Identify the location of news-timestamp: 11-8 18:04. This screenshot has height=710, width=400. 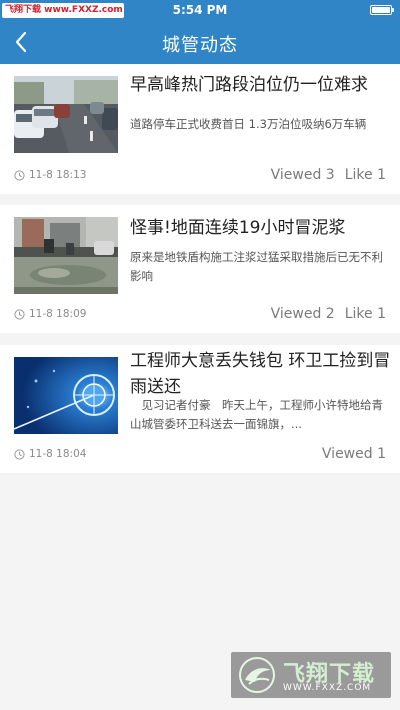
(50, 454).